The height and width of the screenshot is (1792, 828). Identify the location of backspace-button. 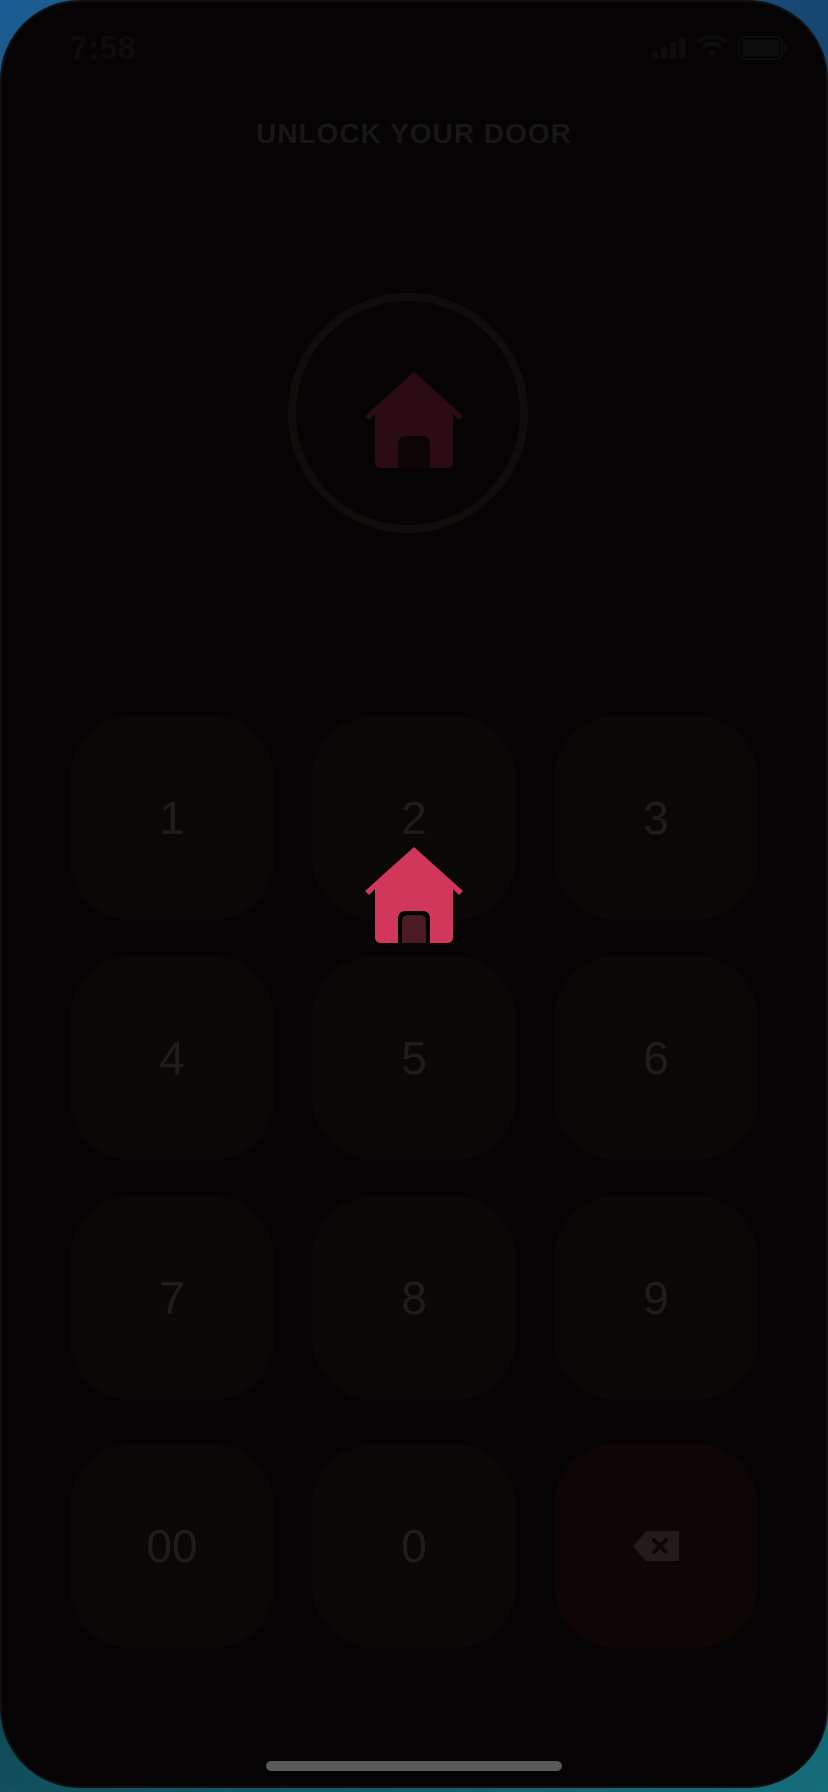
(656, 1546).